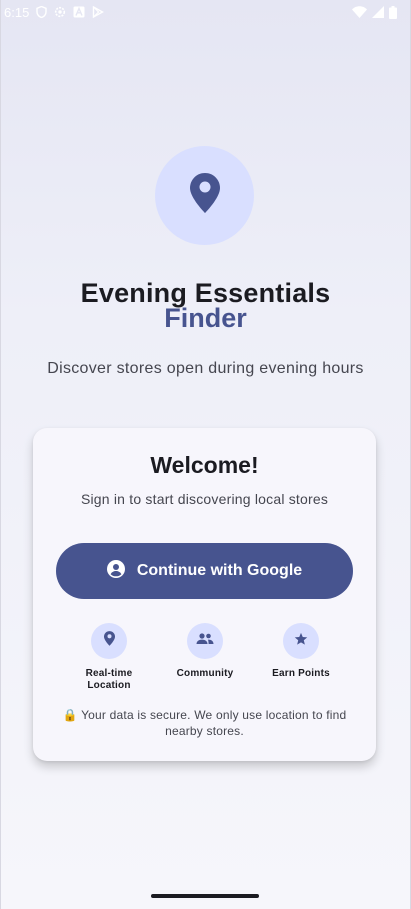 This screenshot has height=909, width=411. I want to click on font-icon, so click(79, 12).